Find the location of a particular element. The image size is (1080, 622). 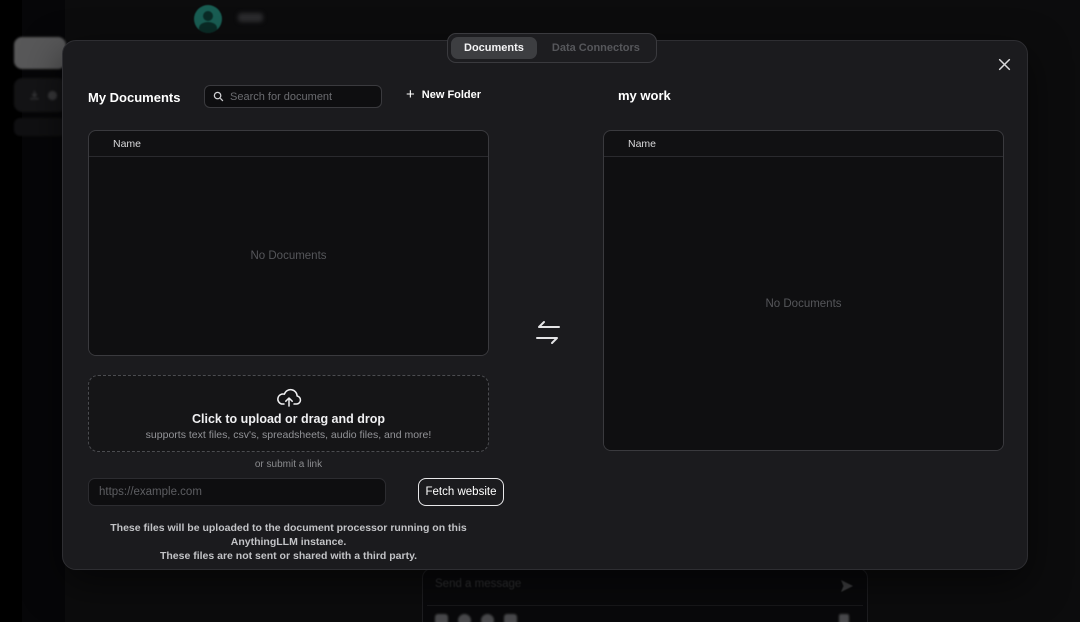

my-documents-header: My Documents + New Folder is located at coordinates (298, 97).